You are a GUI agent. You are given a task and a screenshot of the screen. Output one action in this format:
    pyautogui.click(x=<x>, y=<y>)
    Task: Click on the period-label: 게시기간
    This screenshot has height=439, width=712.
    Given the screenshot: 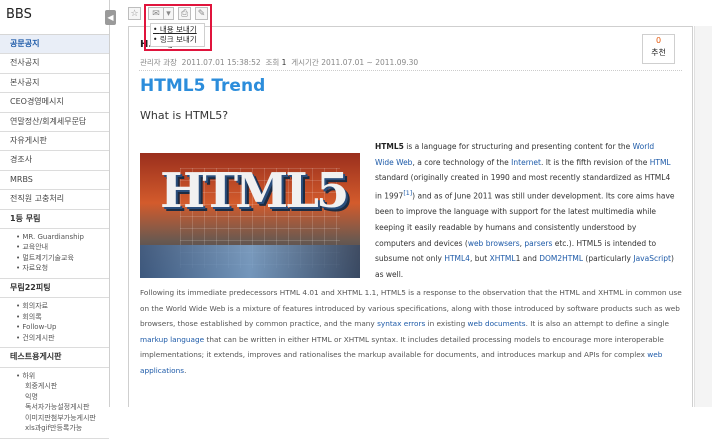 What is the action you would take?
    pyautogui.click(x=305, y=62)
    